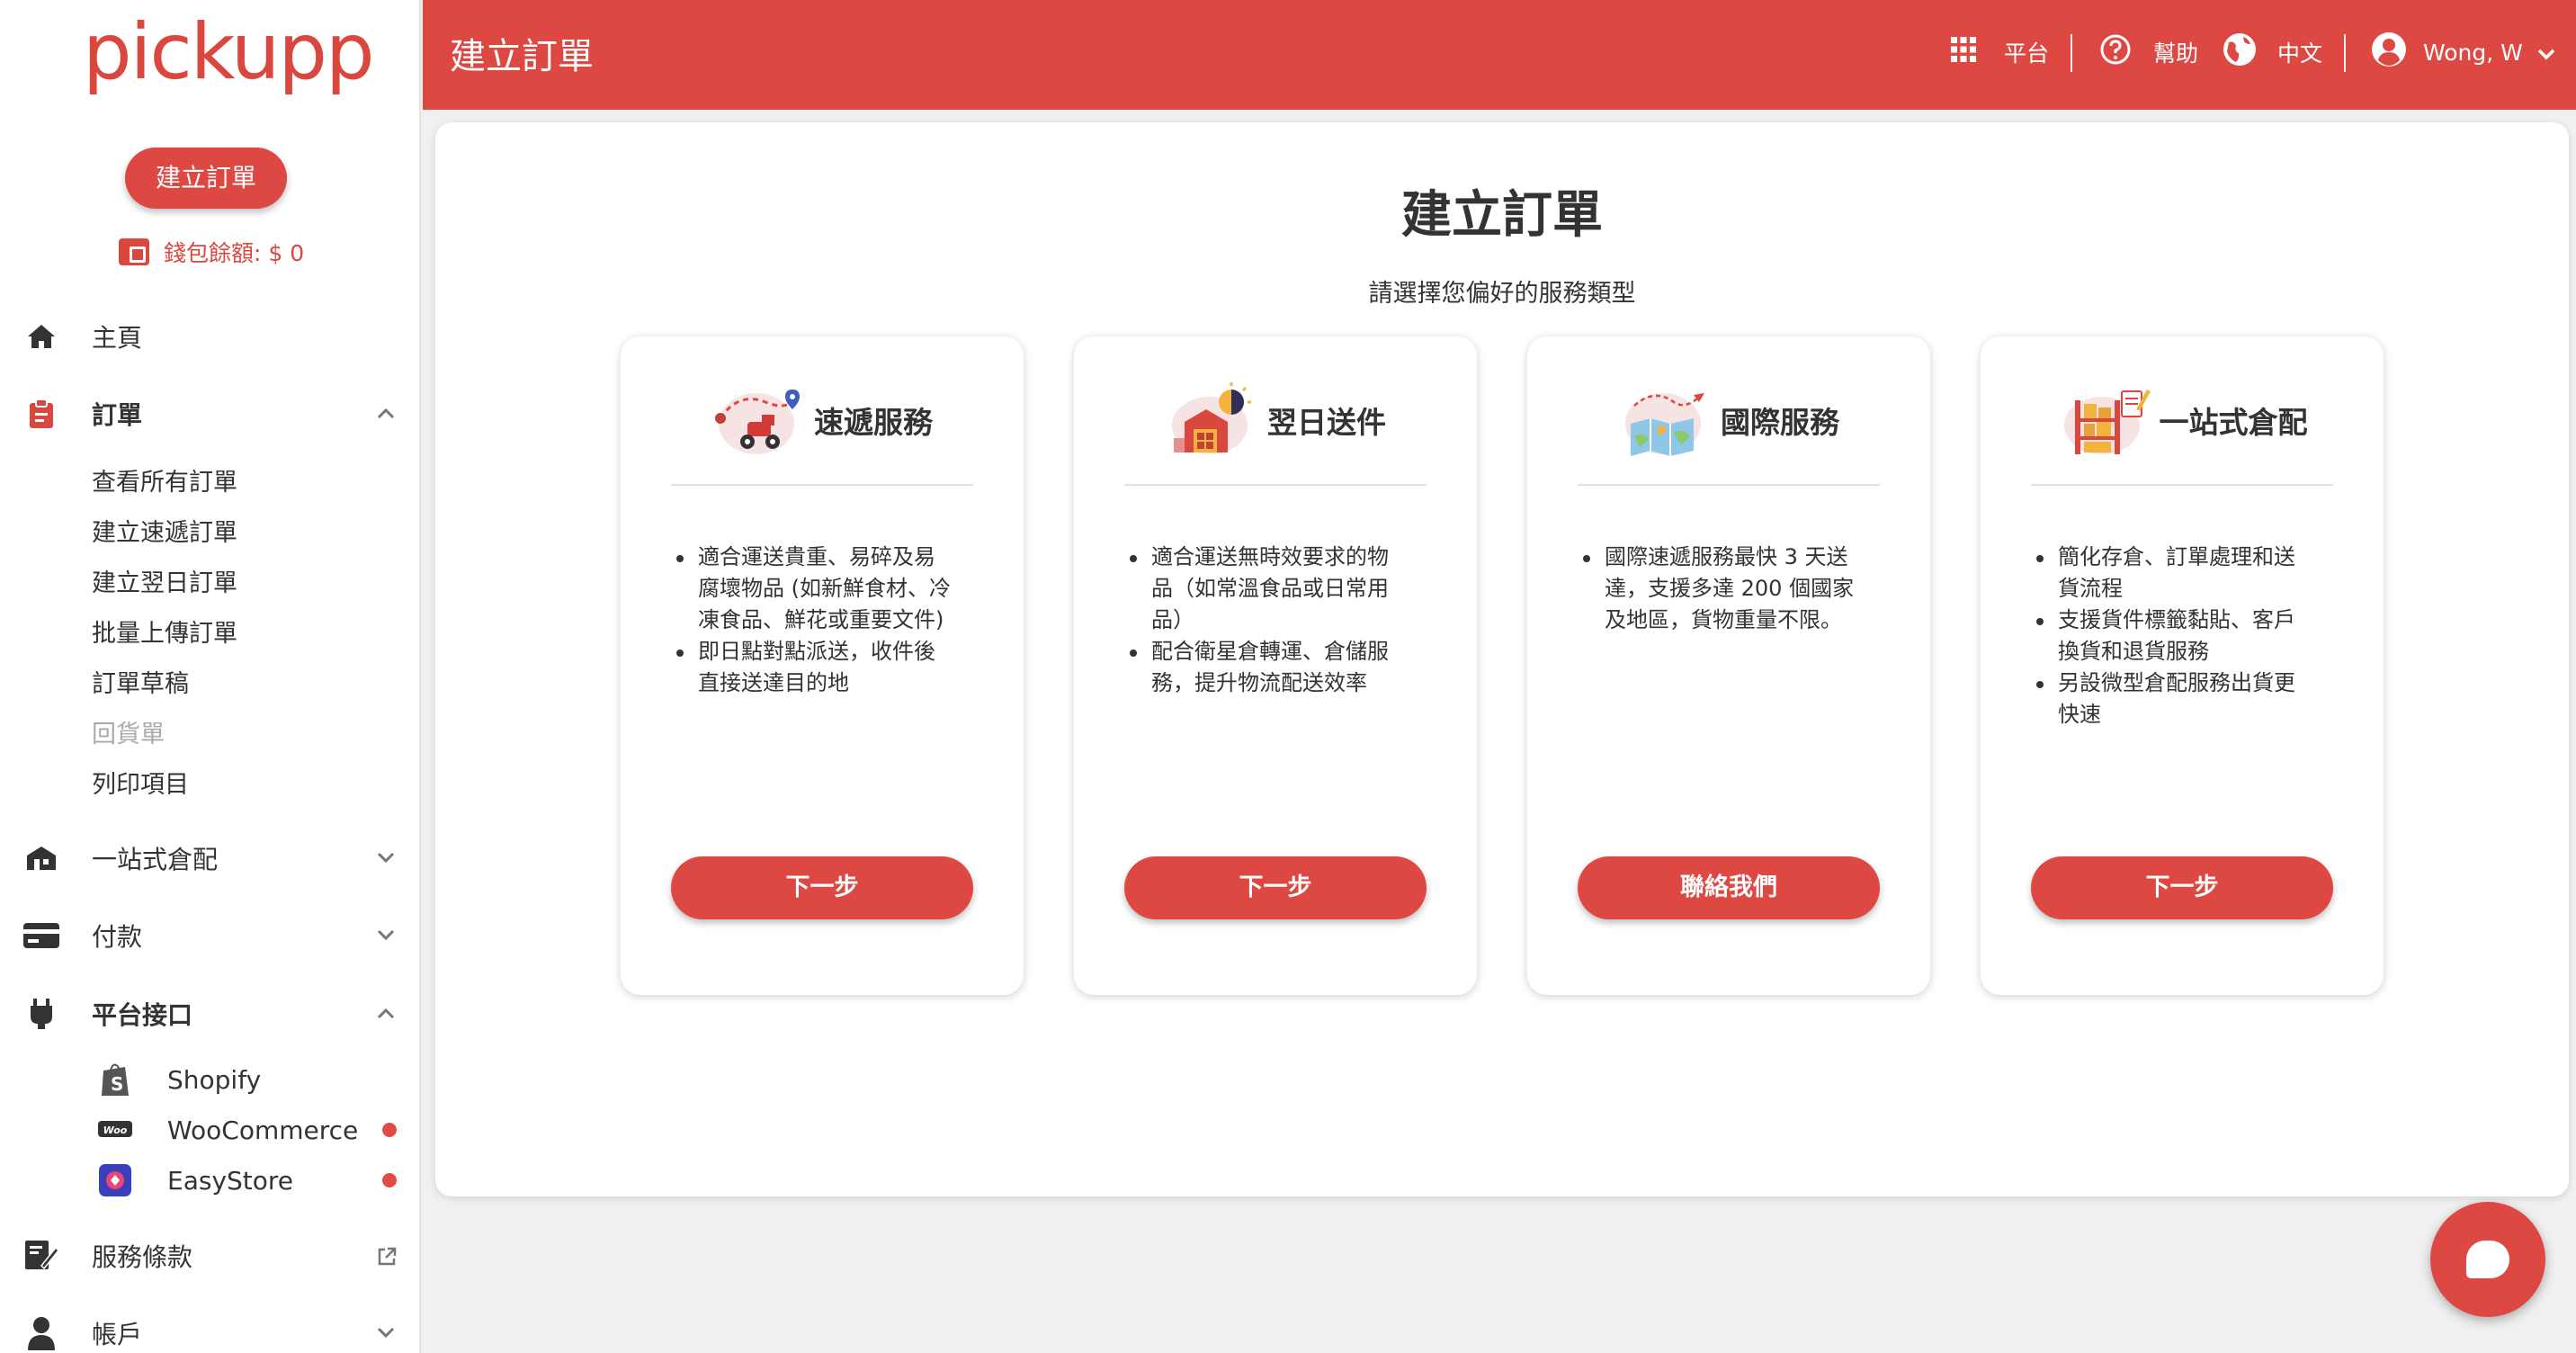 The height and width of the screenshot is (1353, 2576). I want to click on nav-platform-label: 平台接口, so click(142, 1015).